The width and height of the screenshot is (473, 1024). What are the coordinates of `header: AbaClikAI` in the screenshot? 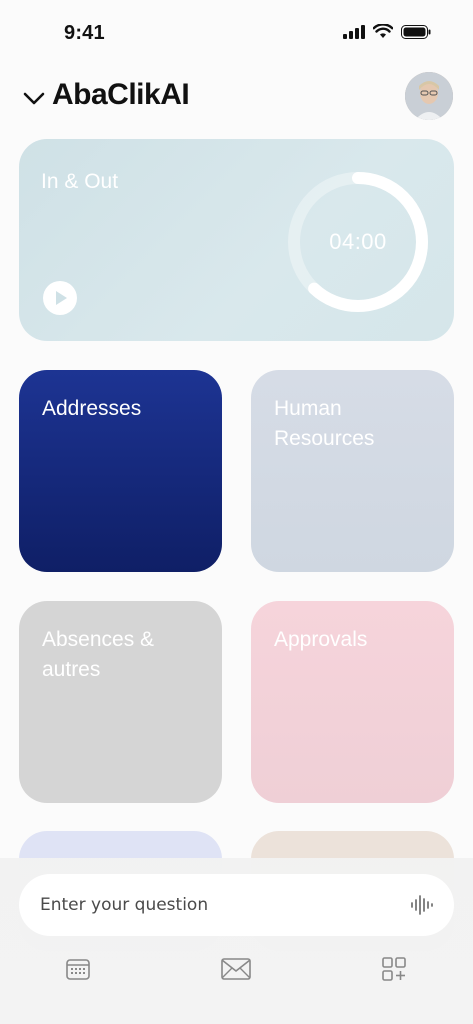 It's located at (236, 100).